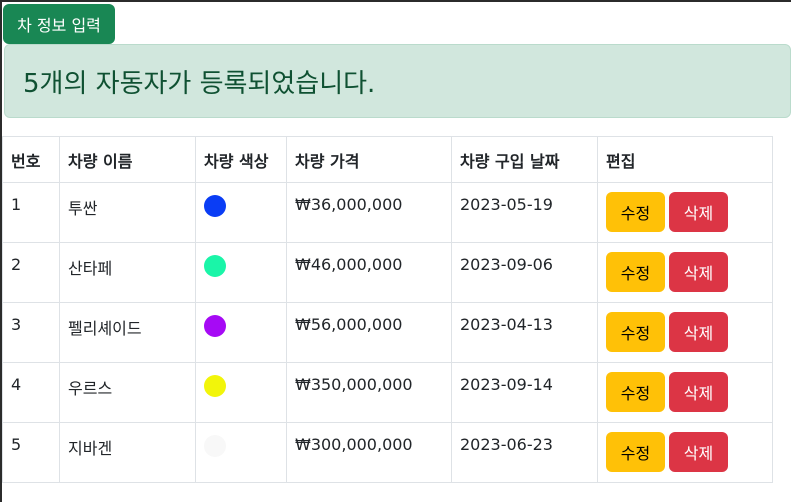 This screenshot has height=502, width=791. I want to click on cell-purchase-date: 2023-04-13, so click(524, 332).